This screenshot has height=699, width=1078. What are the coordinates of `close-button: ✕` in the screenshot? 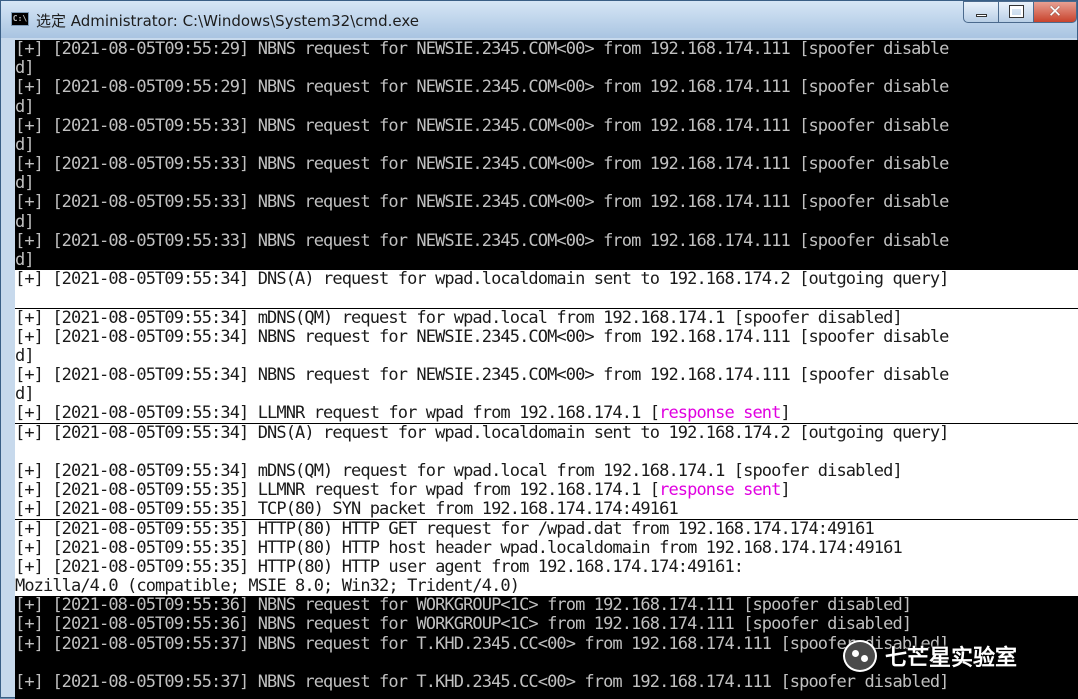 It's located at (1055, 12).